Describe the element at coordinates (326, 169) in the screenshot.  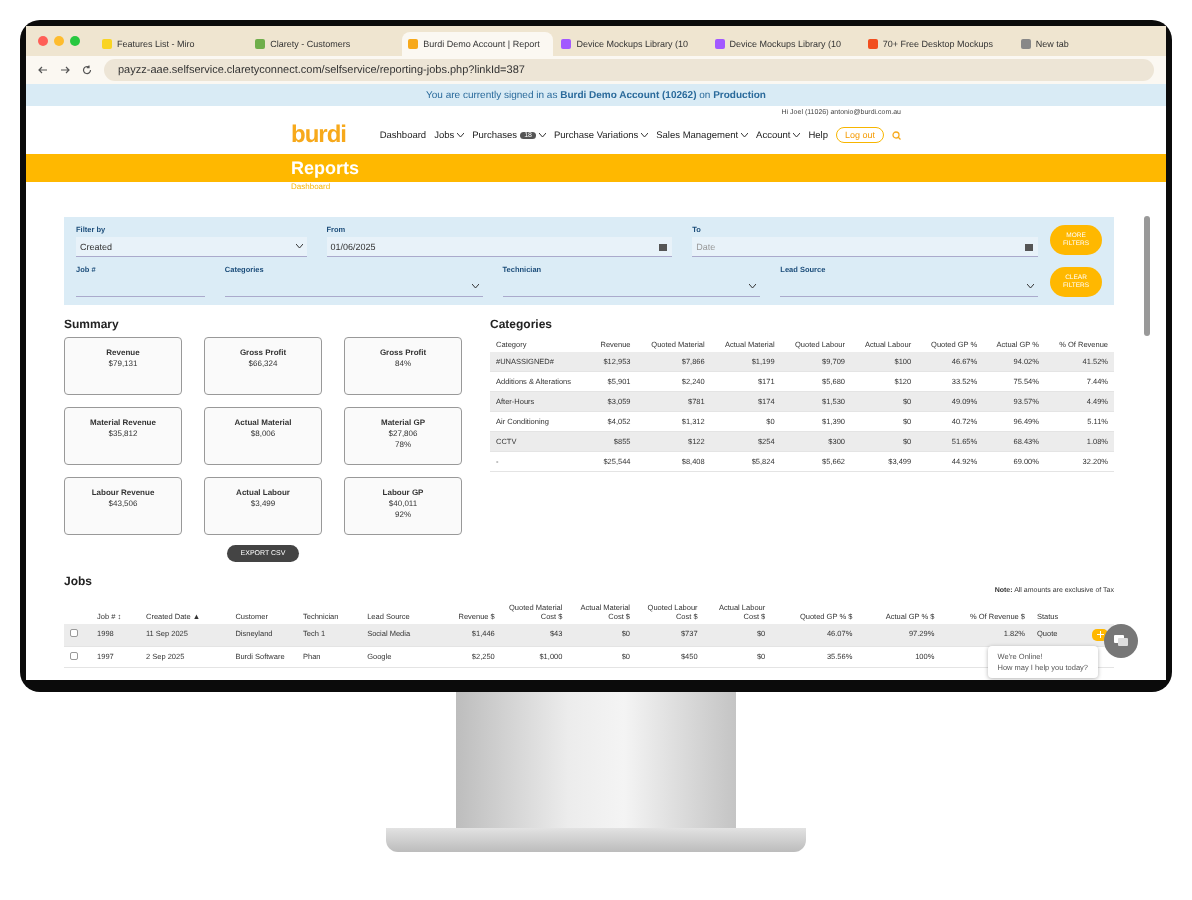
I see `page-title: Reports` at that location.